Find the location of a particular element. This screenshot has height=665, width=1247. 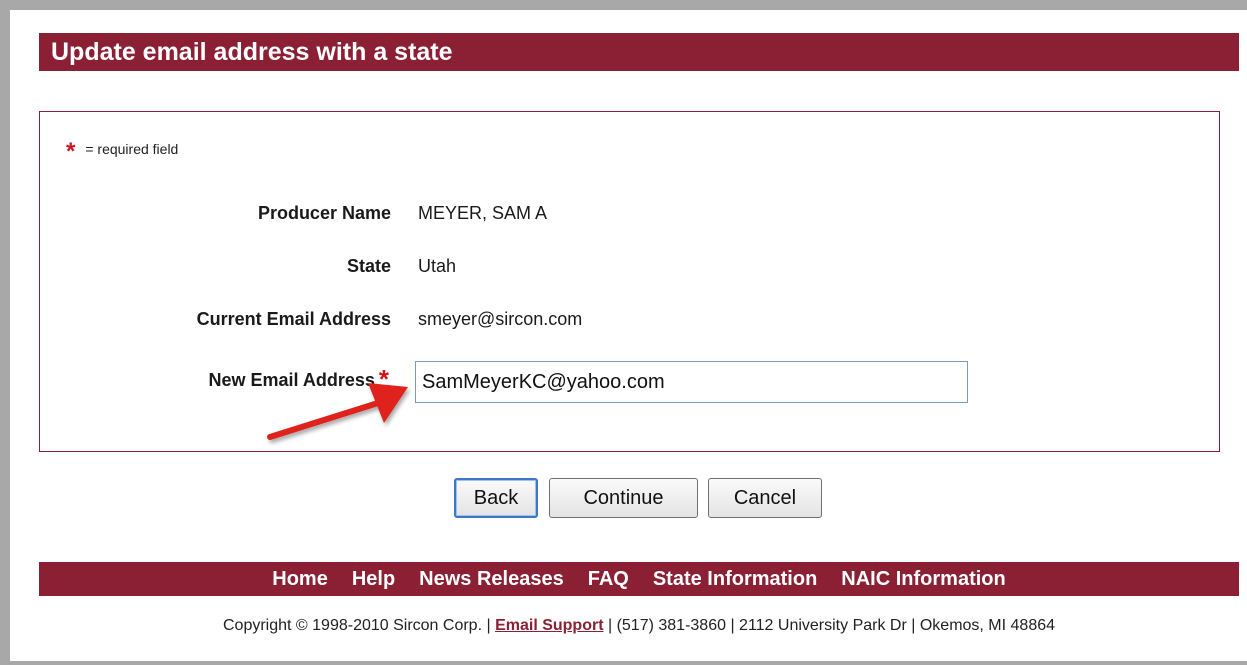

copyright-prefix: Copyright © 1998-2010 Sircon Corp. | is located at coordinates (359, 625).